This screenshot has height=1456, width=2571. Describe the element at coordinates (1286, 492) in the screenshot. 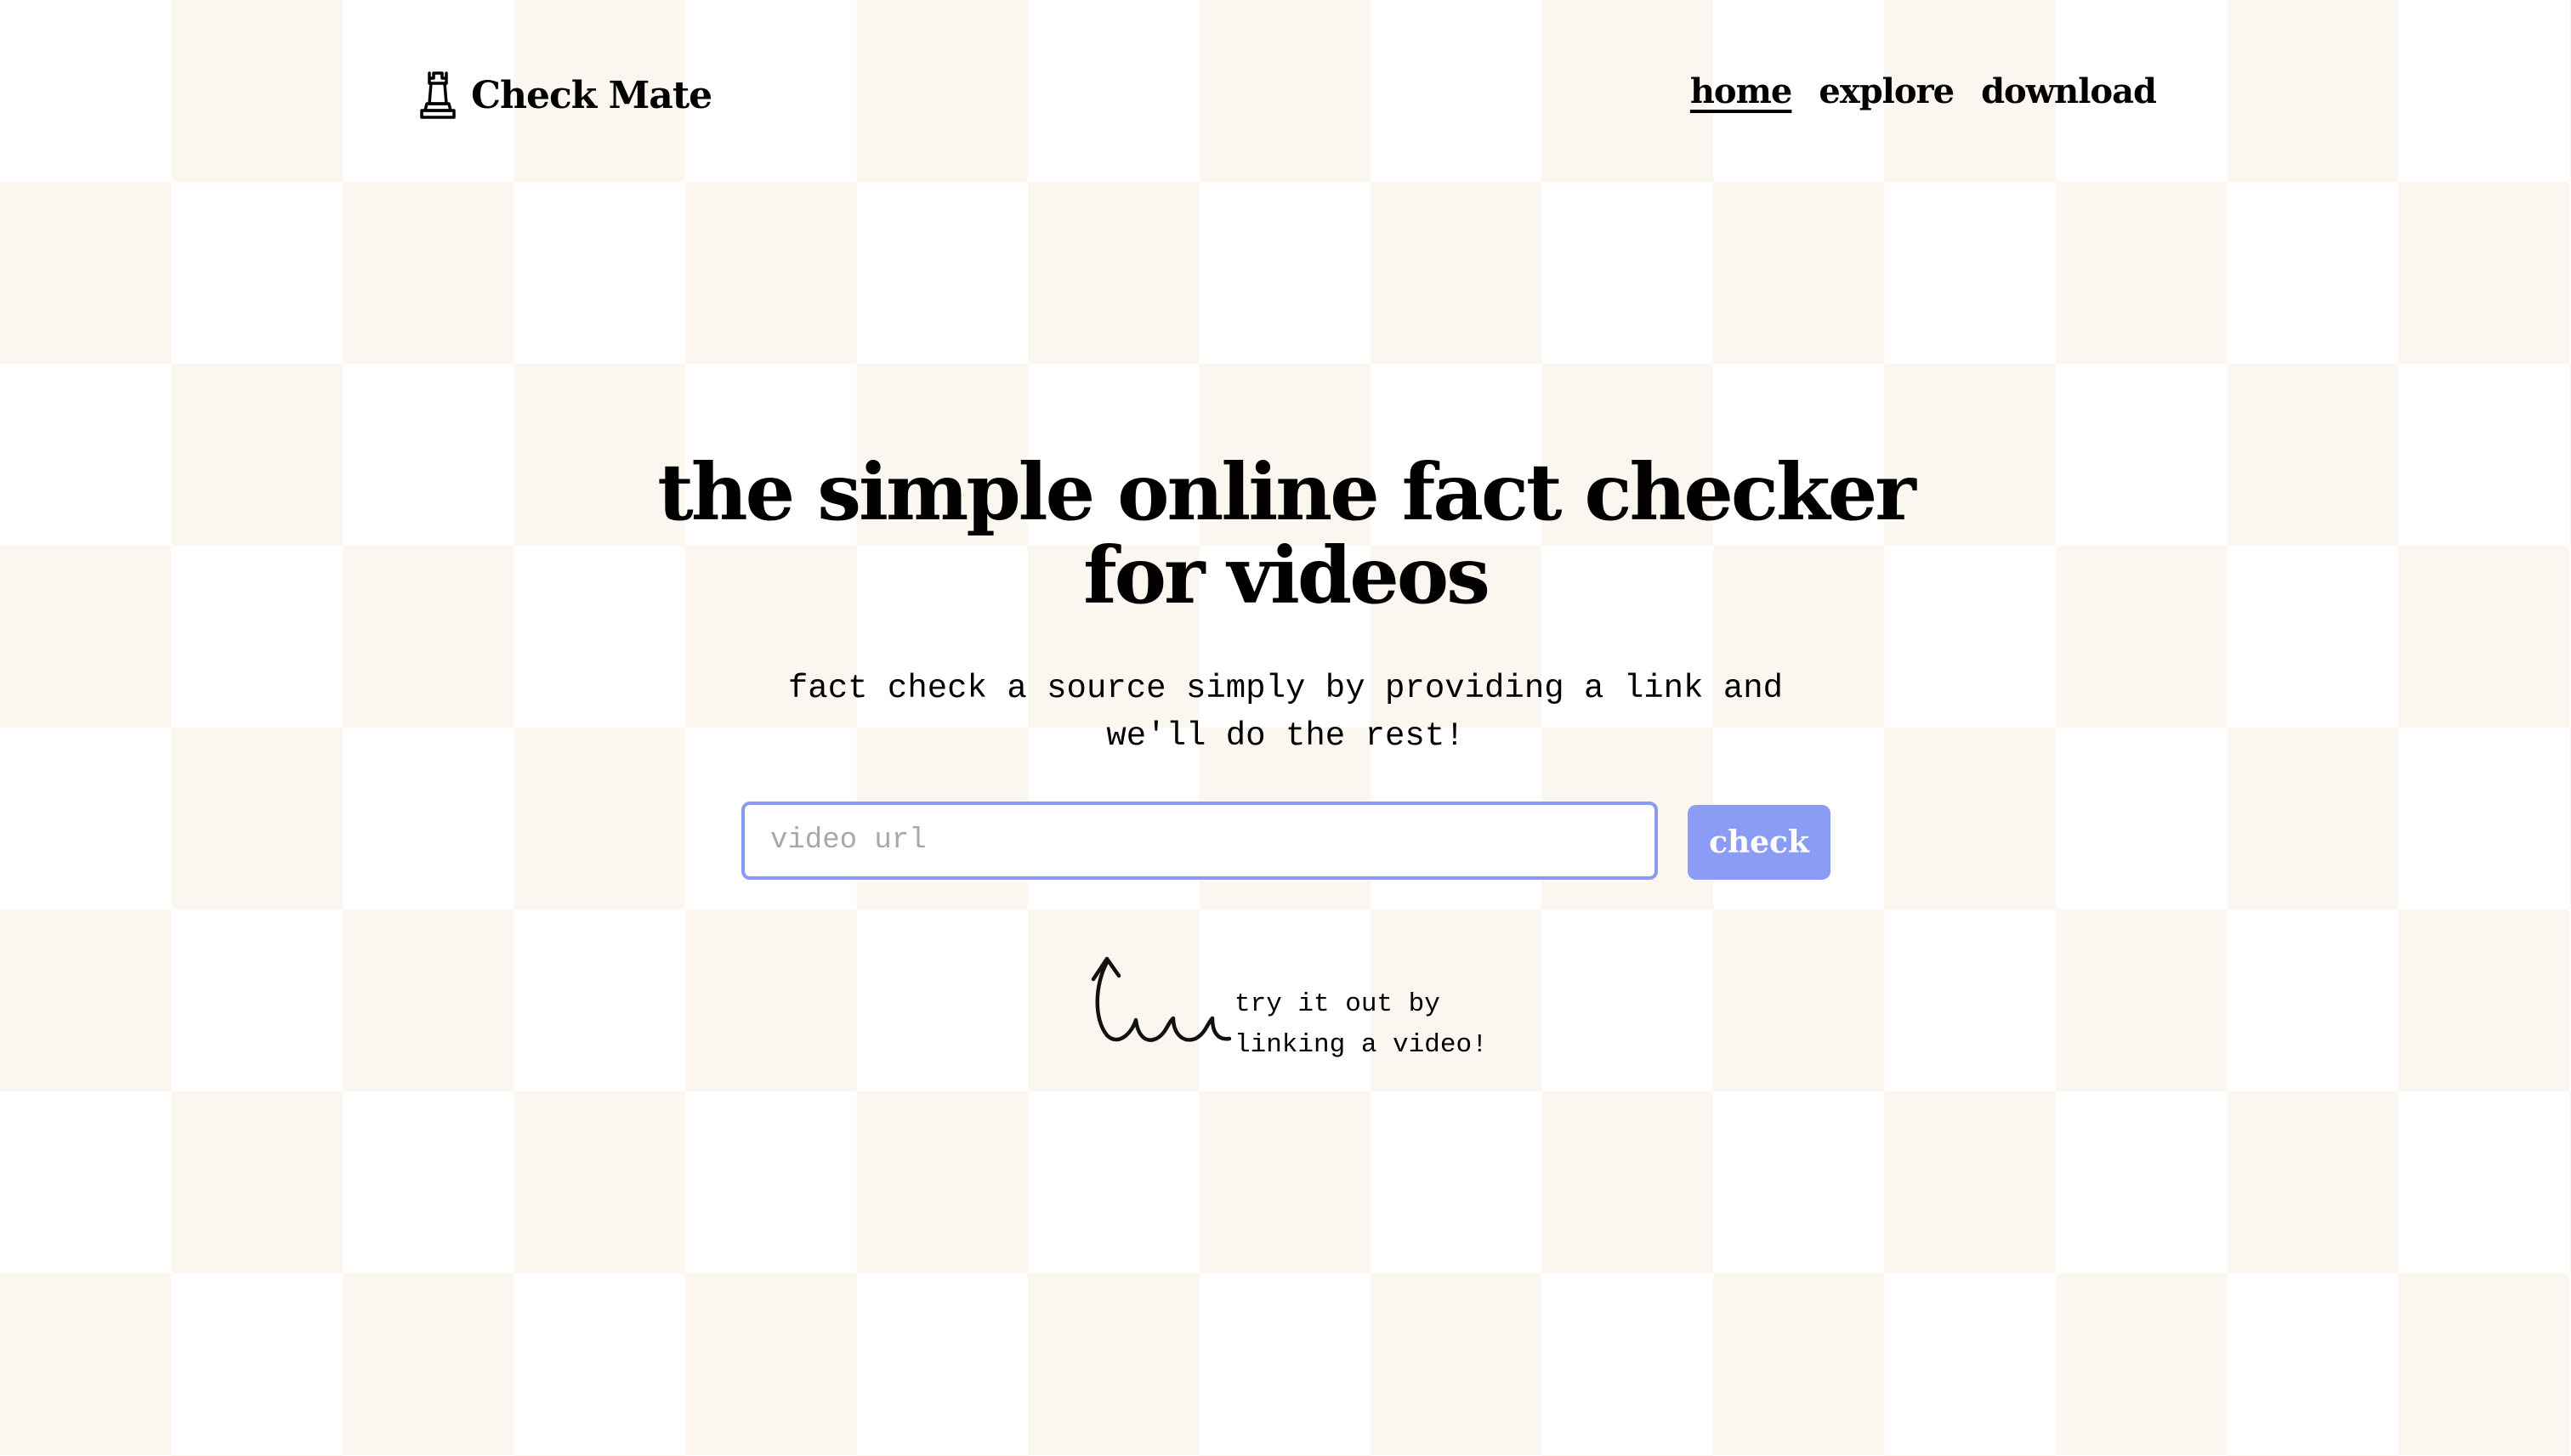

I see `hero-title-line1: the simple online fact checker` at that location.